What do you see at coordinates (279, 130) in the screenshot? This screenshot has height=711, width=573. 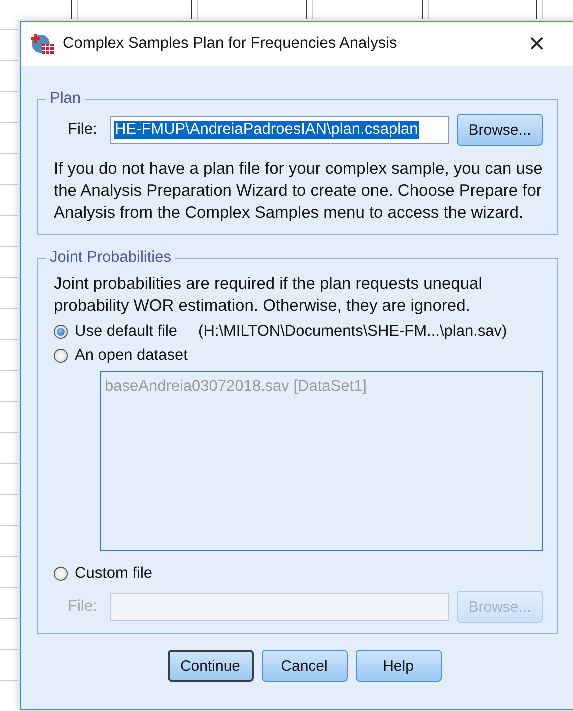 I see `file-path-field: HE-FMUP\AndreiaPadroesIAN\plan.csaplan` at bounding box center [279, 130].